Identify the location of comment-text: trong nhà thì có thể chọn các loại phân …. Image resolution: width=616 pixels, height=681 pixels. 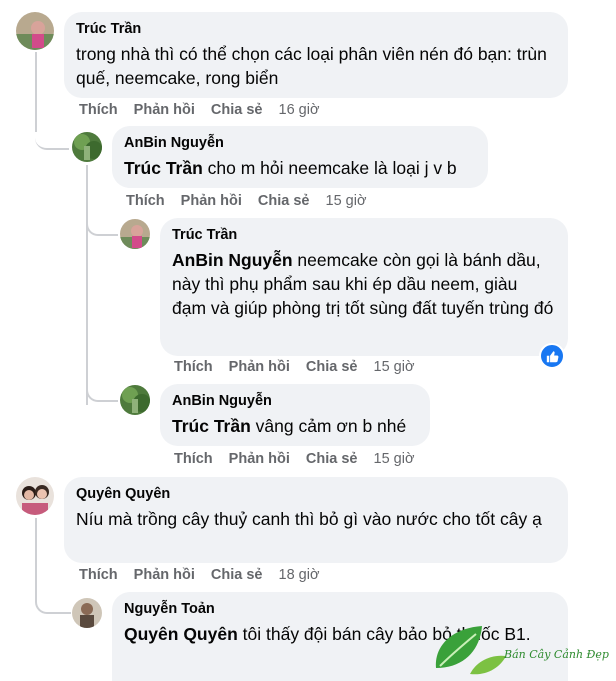
(316, 66).